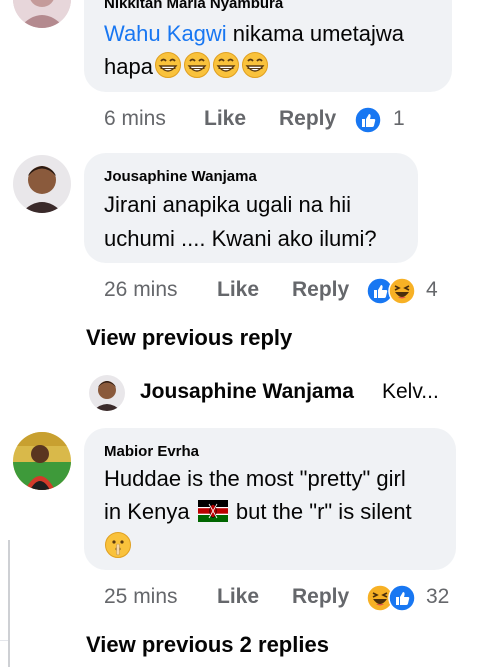 The width and height of the screenshot is (480, 667). Describe the element at coordinates (432, 290) in the screenshot. I see `reaction-count: 4` at that location.